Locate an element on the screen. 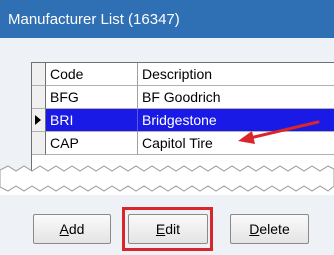 This screenshot has width=334, height=255. row-pointer-icon is located at coordinates (38, 120).